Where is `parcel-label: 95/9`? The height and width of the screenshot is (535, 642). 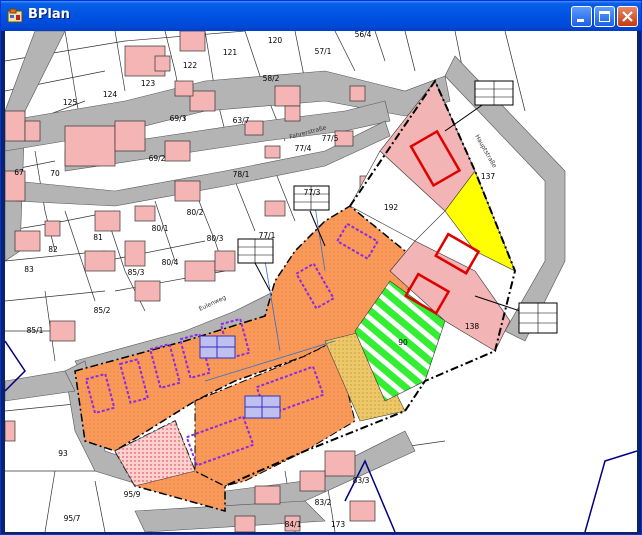 parcel-label: 95/9 is located at coordinates (132, 494).